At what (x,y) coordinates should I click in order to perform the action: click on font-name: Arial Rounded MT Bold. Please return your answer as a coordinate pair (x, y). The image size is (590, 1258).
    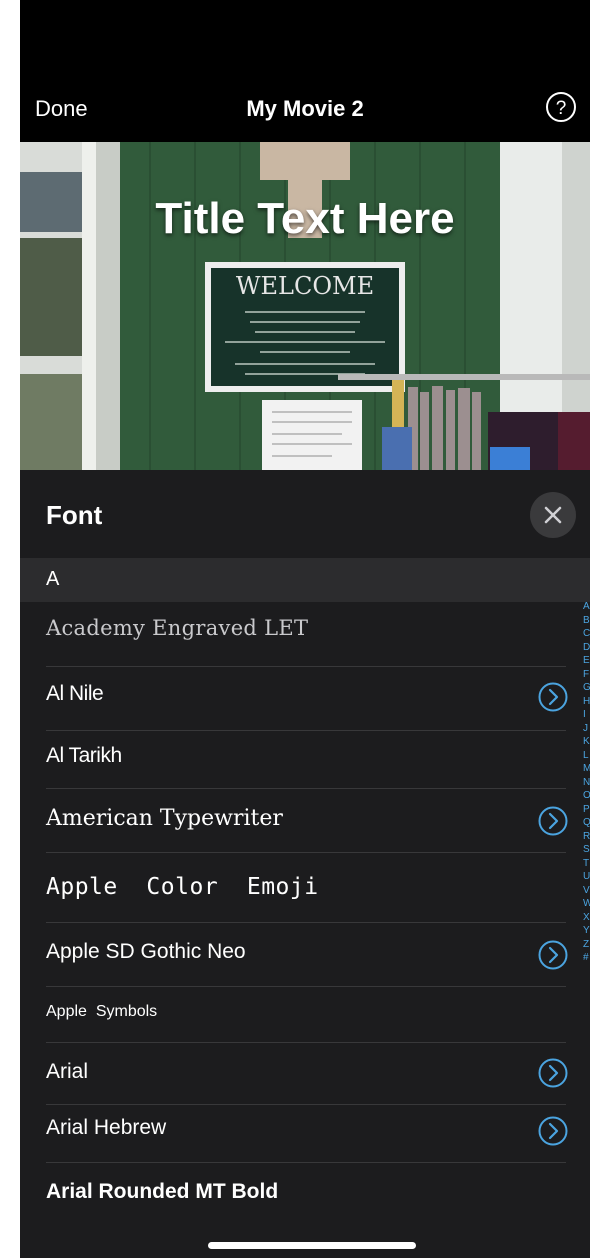
    Looking at the image, I should click on (162, 1191).